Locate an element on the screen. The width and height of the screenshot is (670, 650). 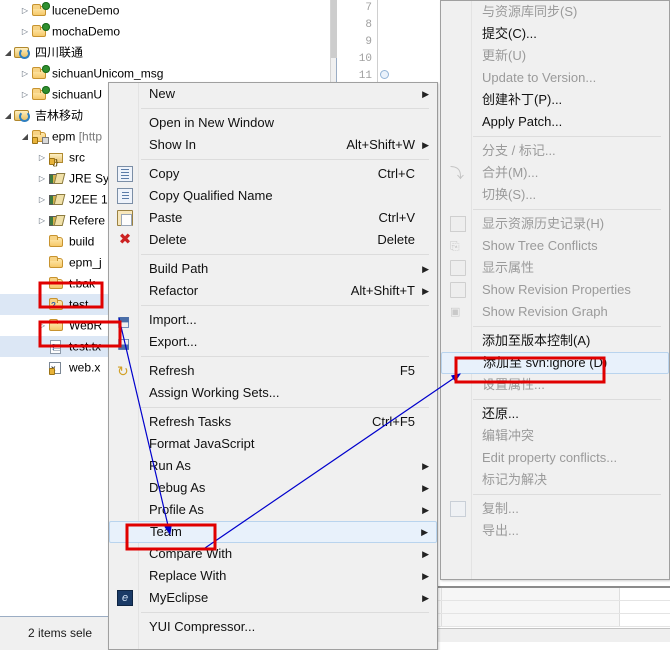
menu-item-replace-with: Replace With ▶ is located at coordinates (273, 576).